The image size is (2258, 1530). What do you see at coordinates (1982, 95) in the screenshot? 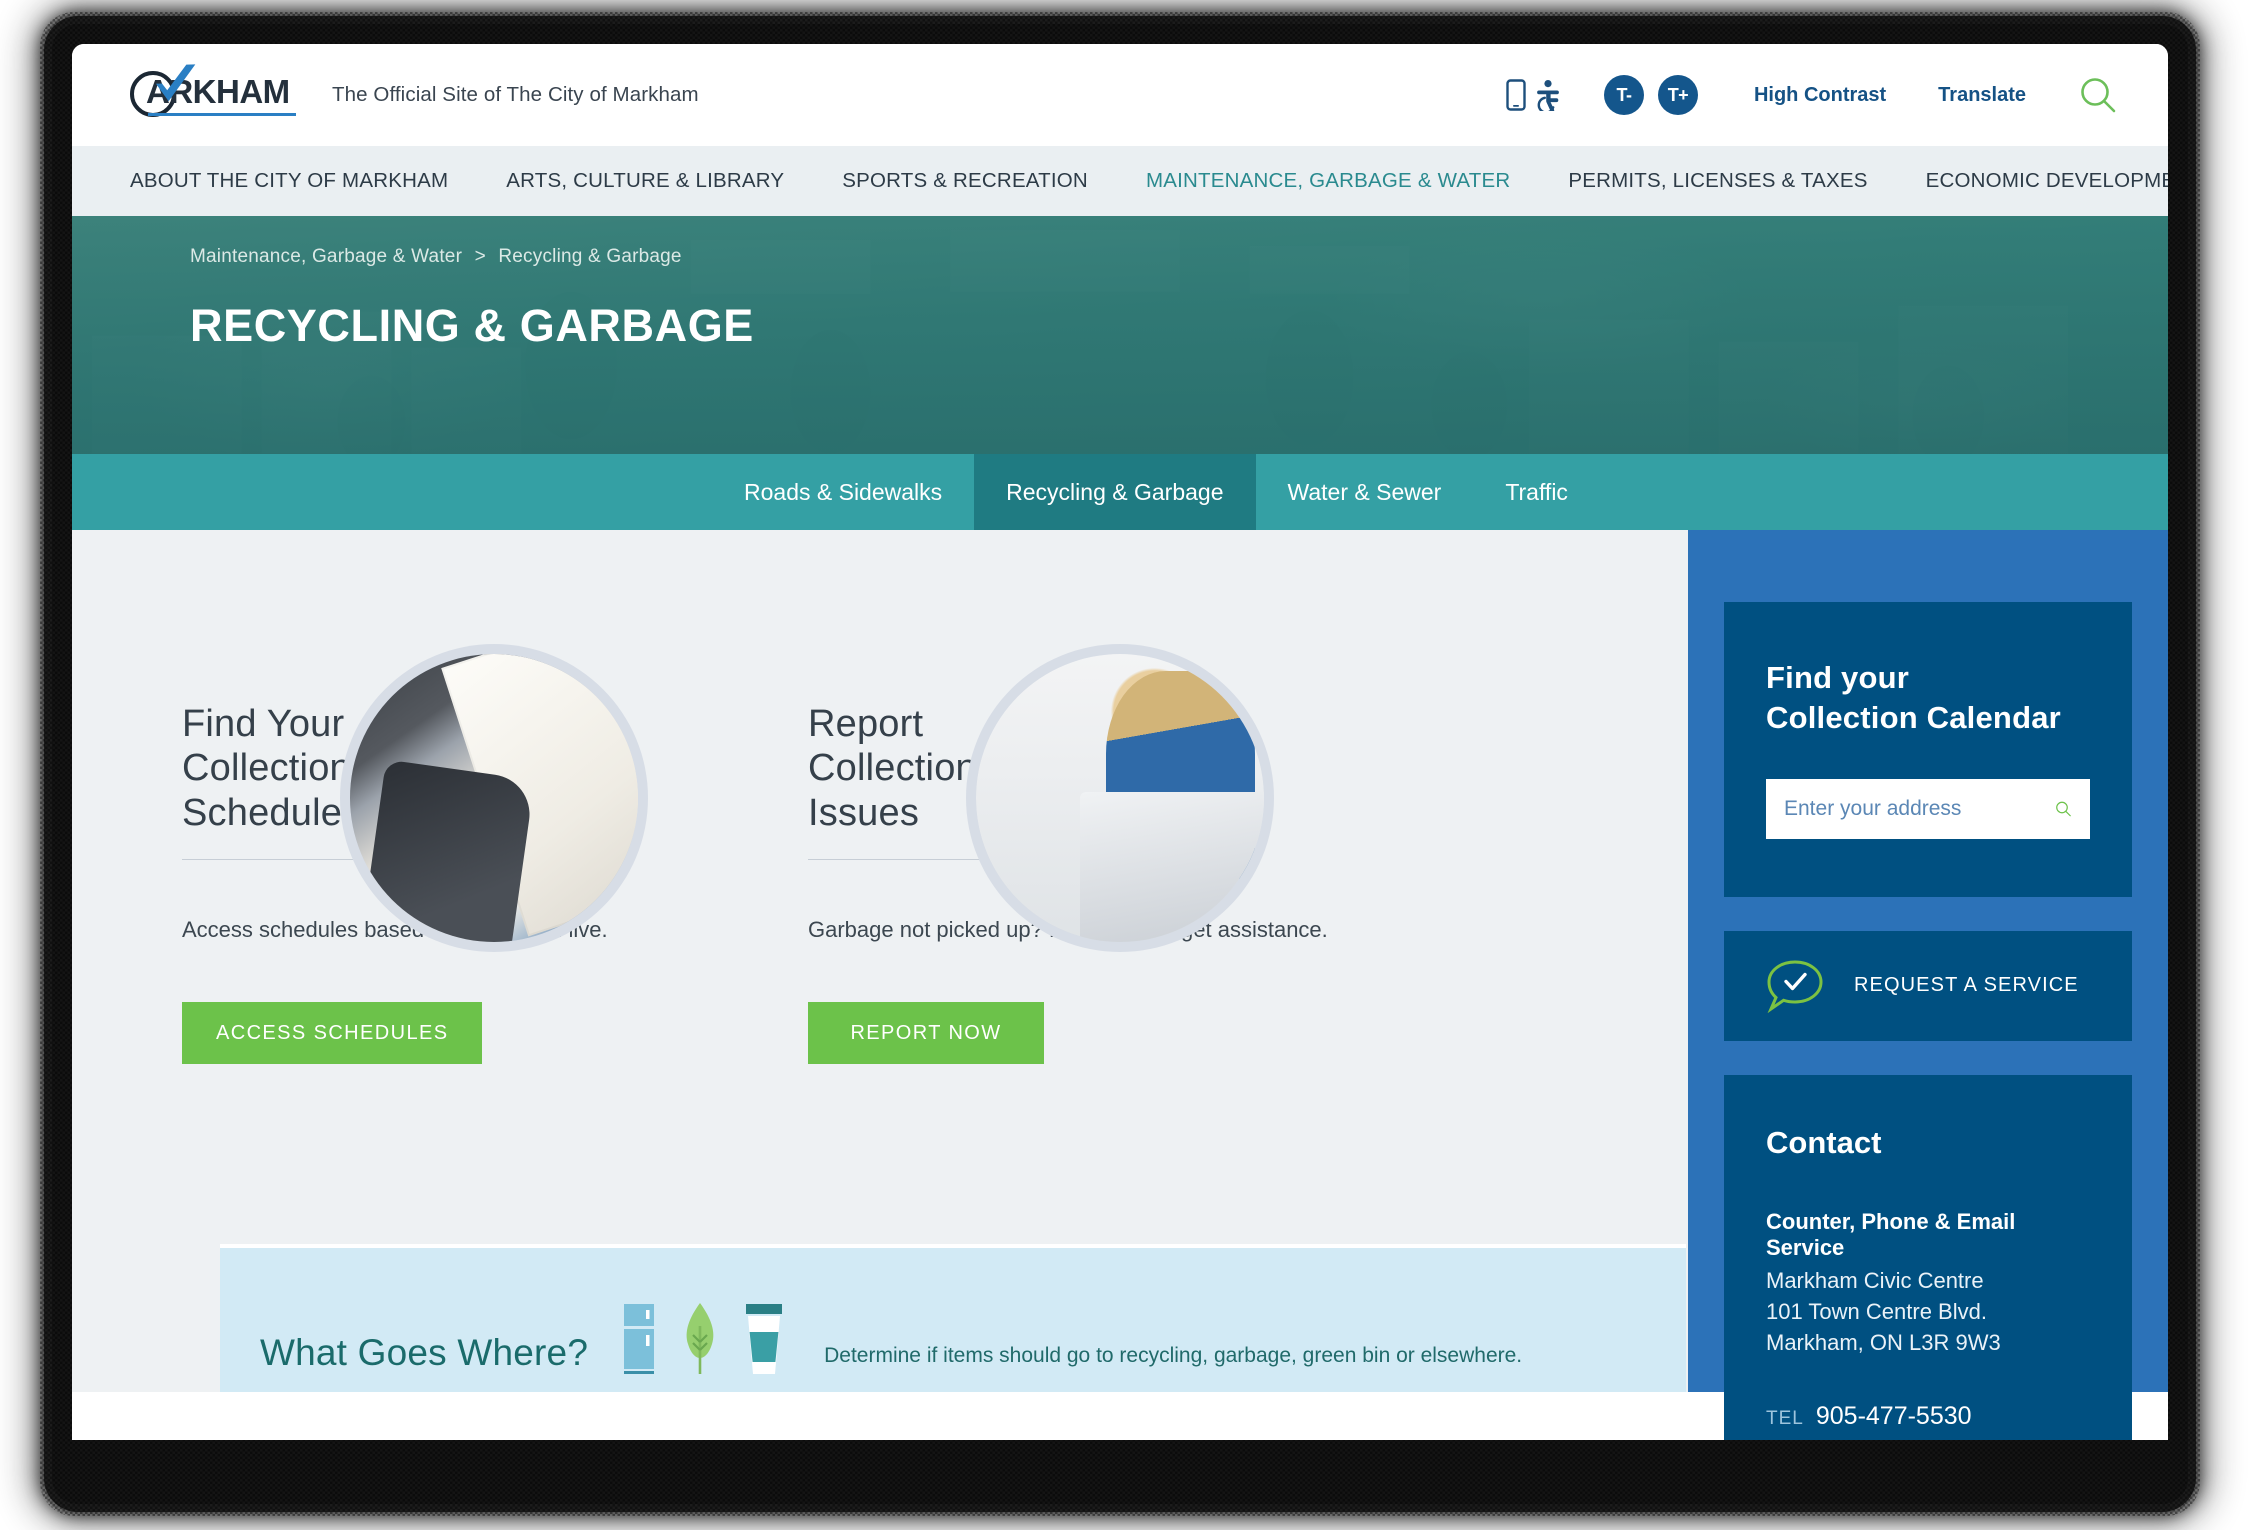
I see `translate-link: Translate` at bounding box center [1982, 95].